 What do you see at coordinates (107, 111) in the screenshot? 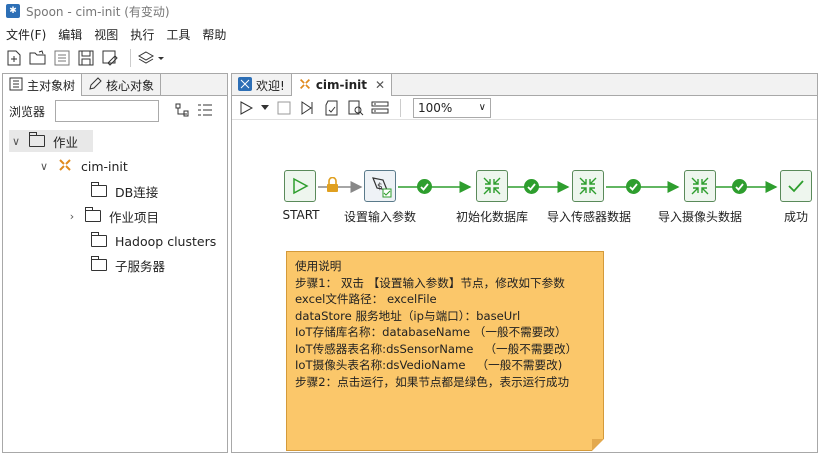
I see `browser-search-input` at bounding box center [107, 111].